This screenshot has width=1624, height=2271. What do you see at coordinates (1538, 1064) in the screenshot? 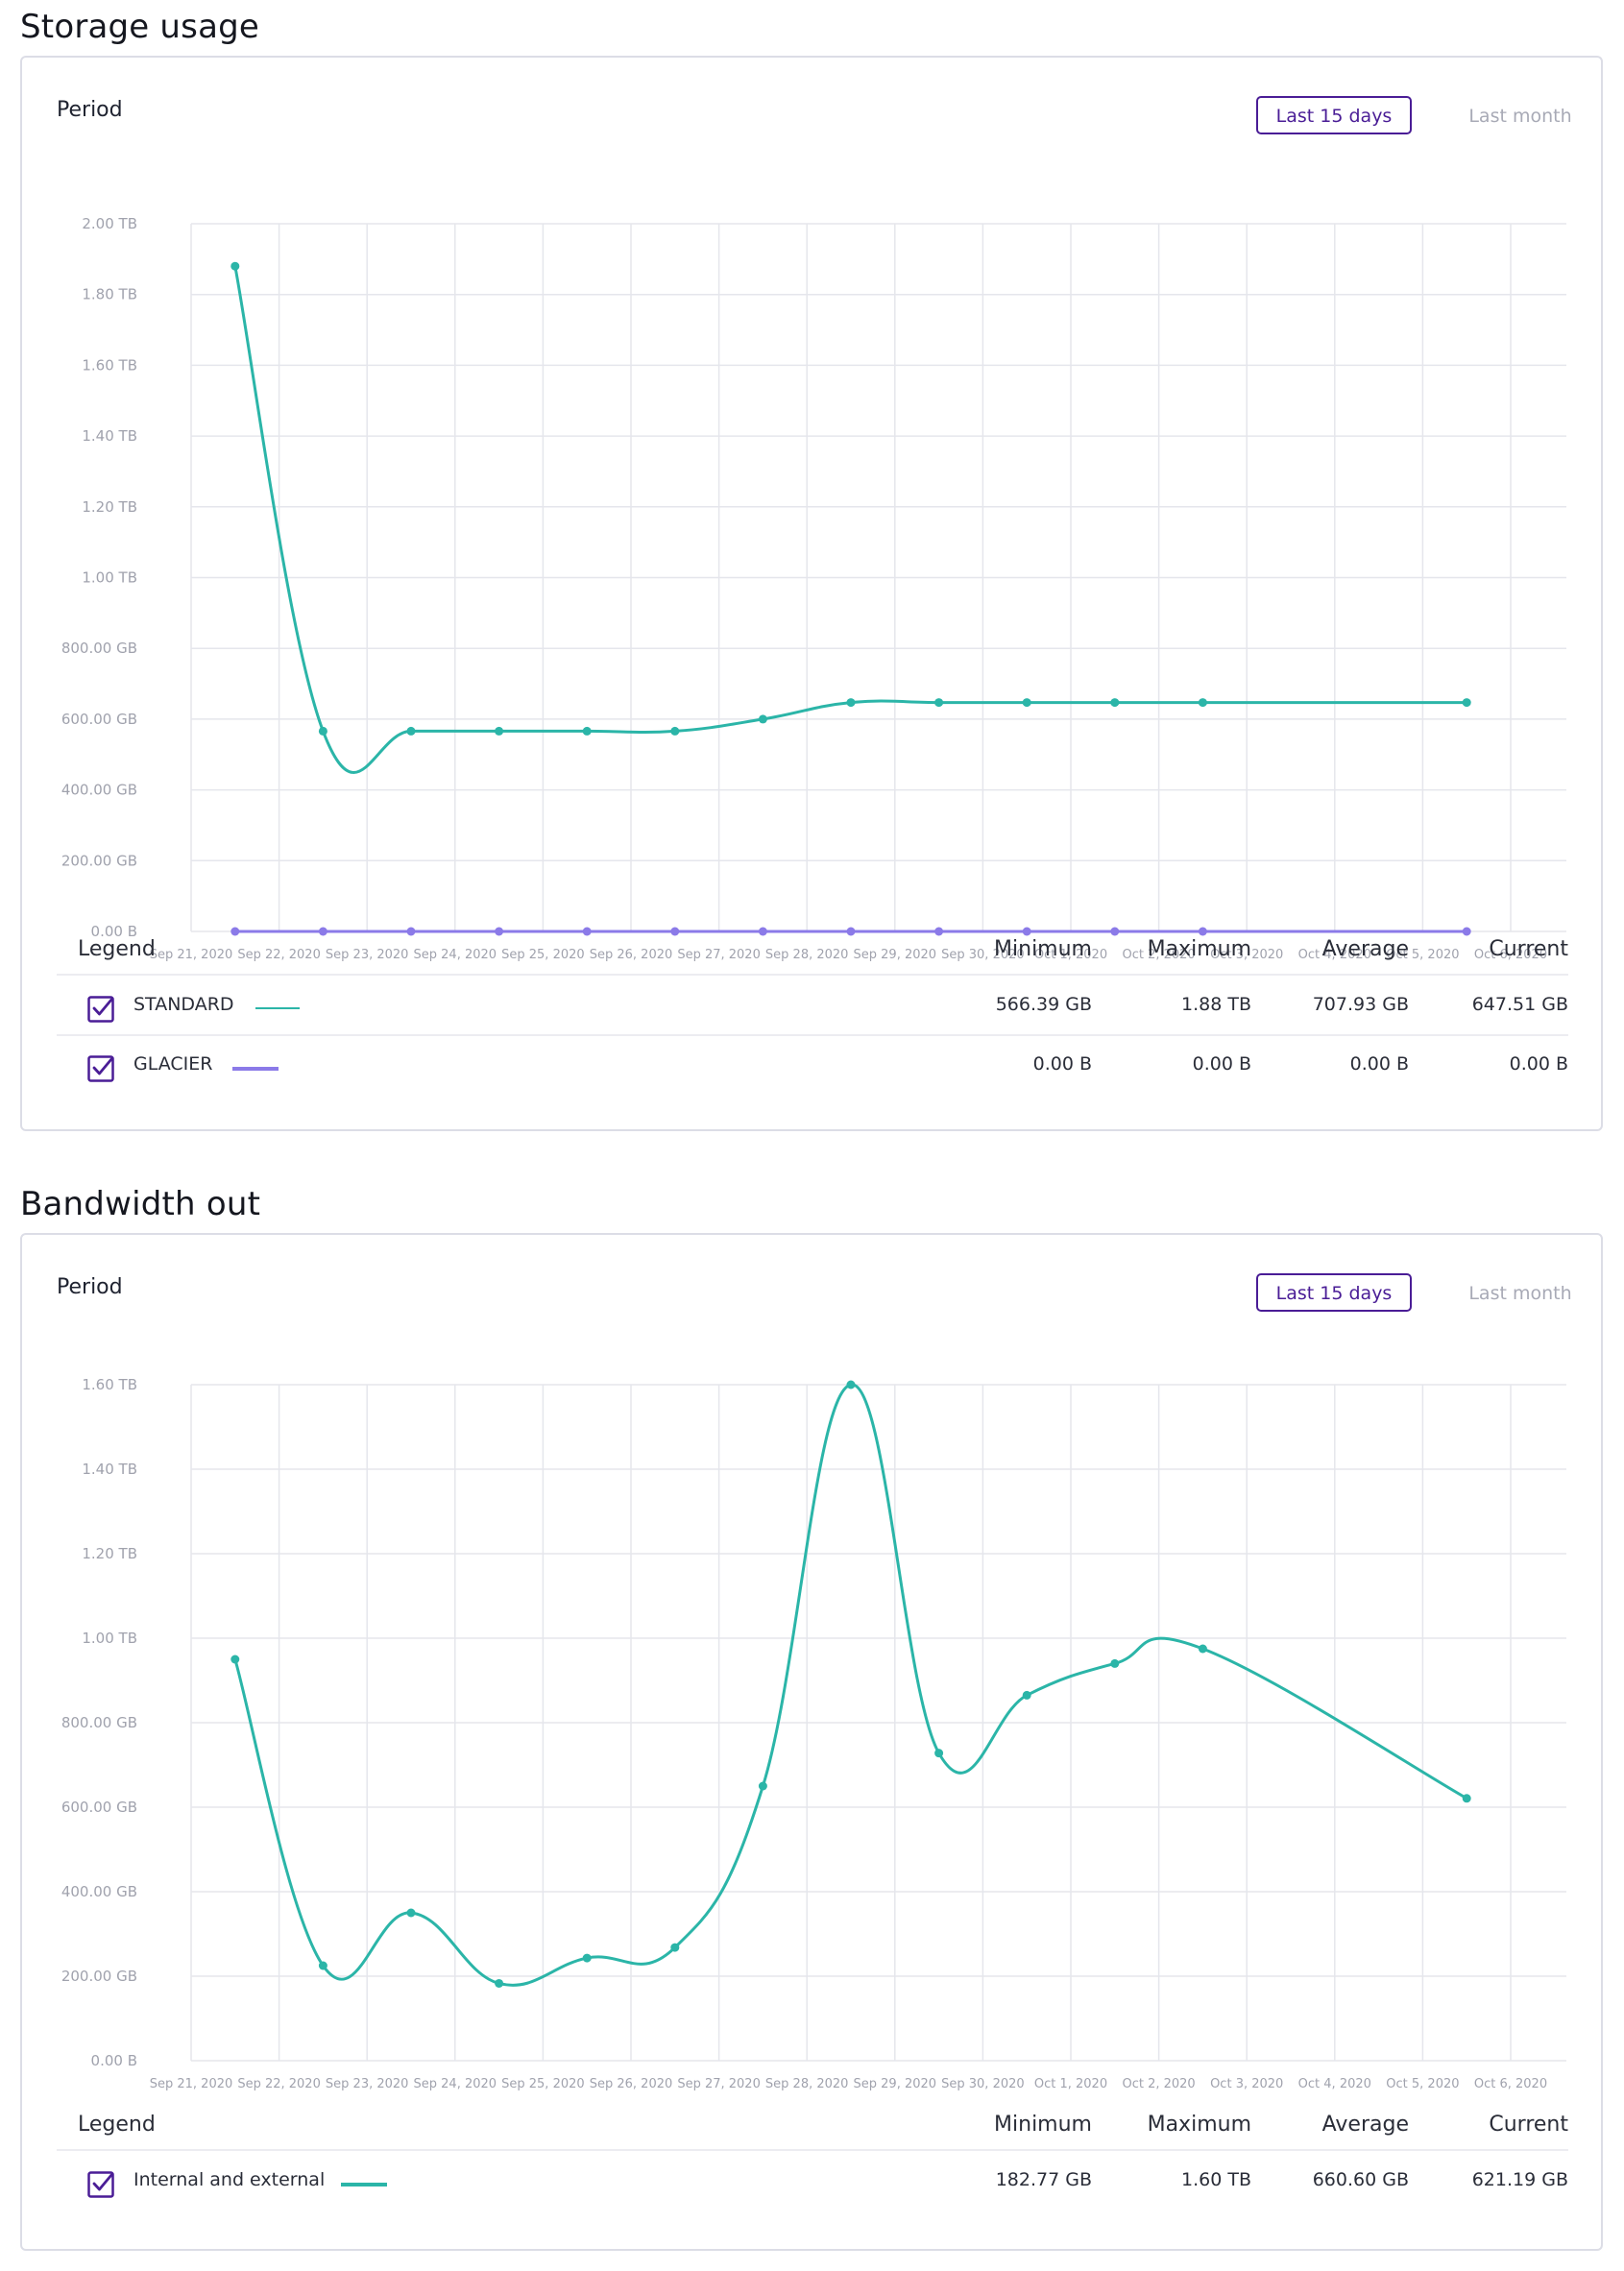
I see `glacier-current: 0.00 B` at bounding box center [1538, 1064].